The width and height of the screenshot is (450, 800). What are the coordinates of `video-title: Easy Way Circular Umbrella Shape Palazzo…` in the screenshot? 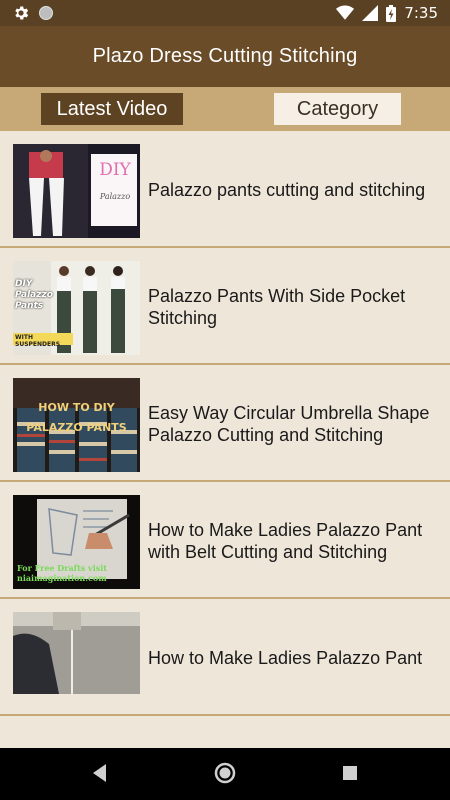 It's located at (293, 424).